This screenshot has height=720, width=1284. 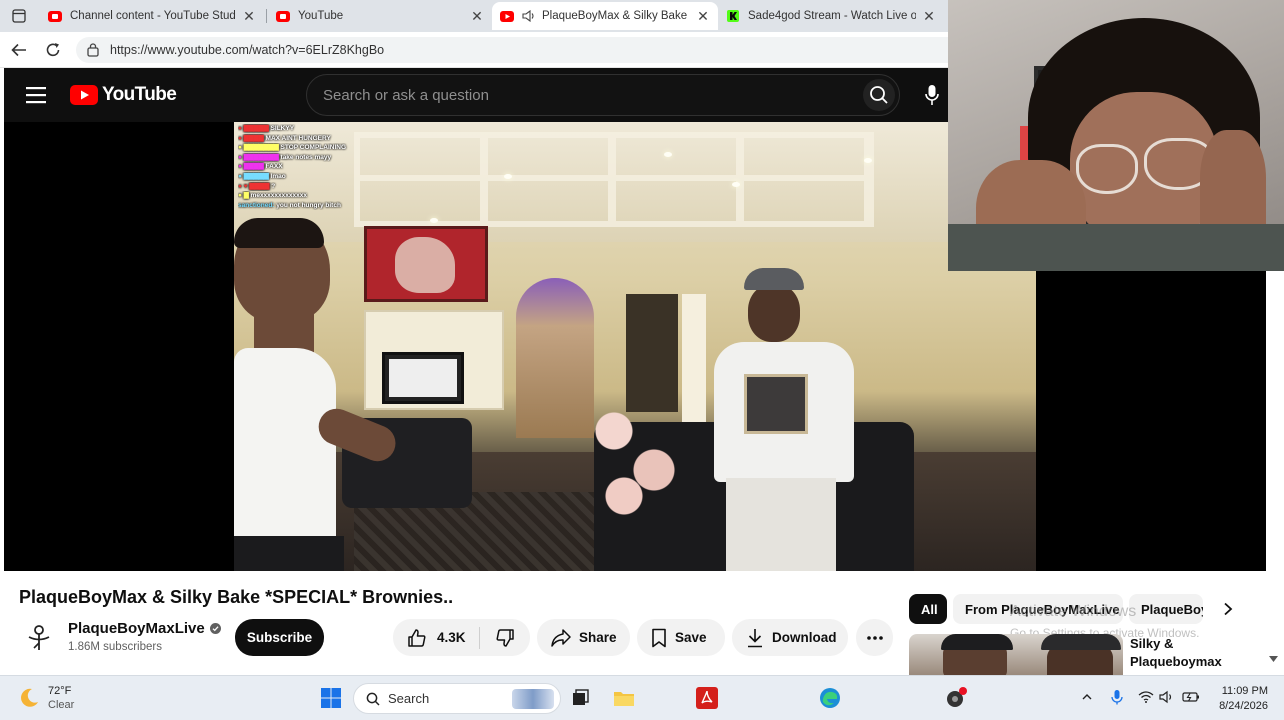 I want to click on task-view-button, so click(x=581, y=698).